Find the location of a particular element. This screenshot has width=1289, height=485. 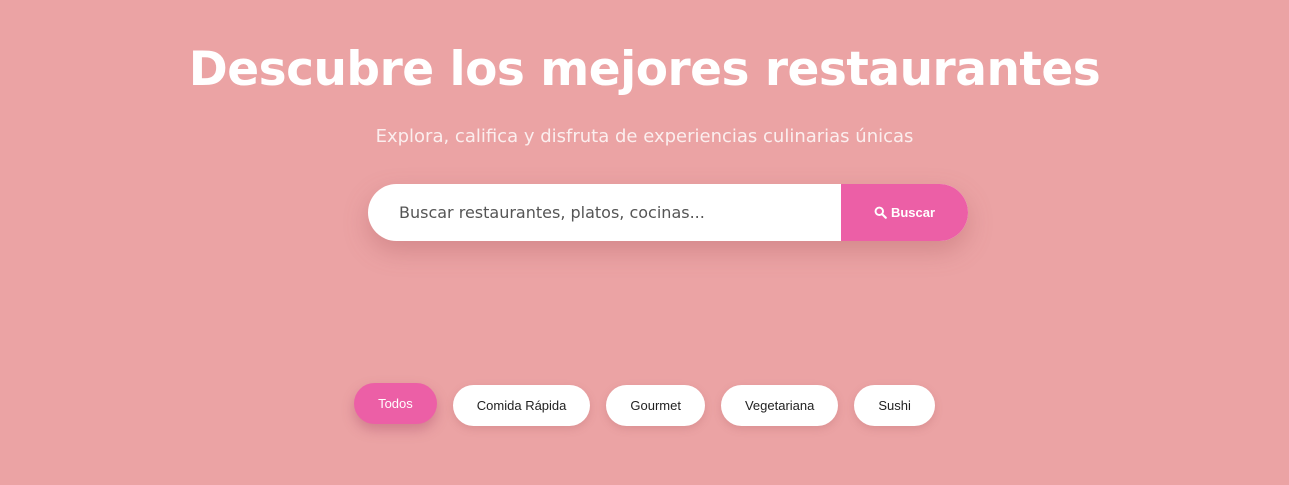

page-title: Descubre los mejores restaurantes is located at coordinates (644, 69).